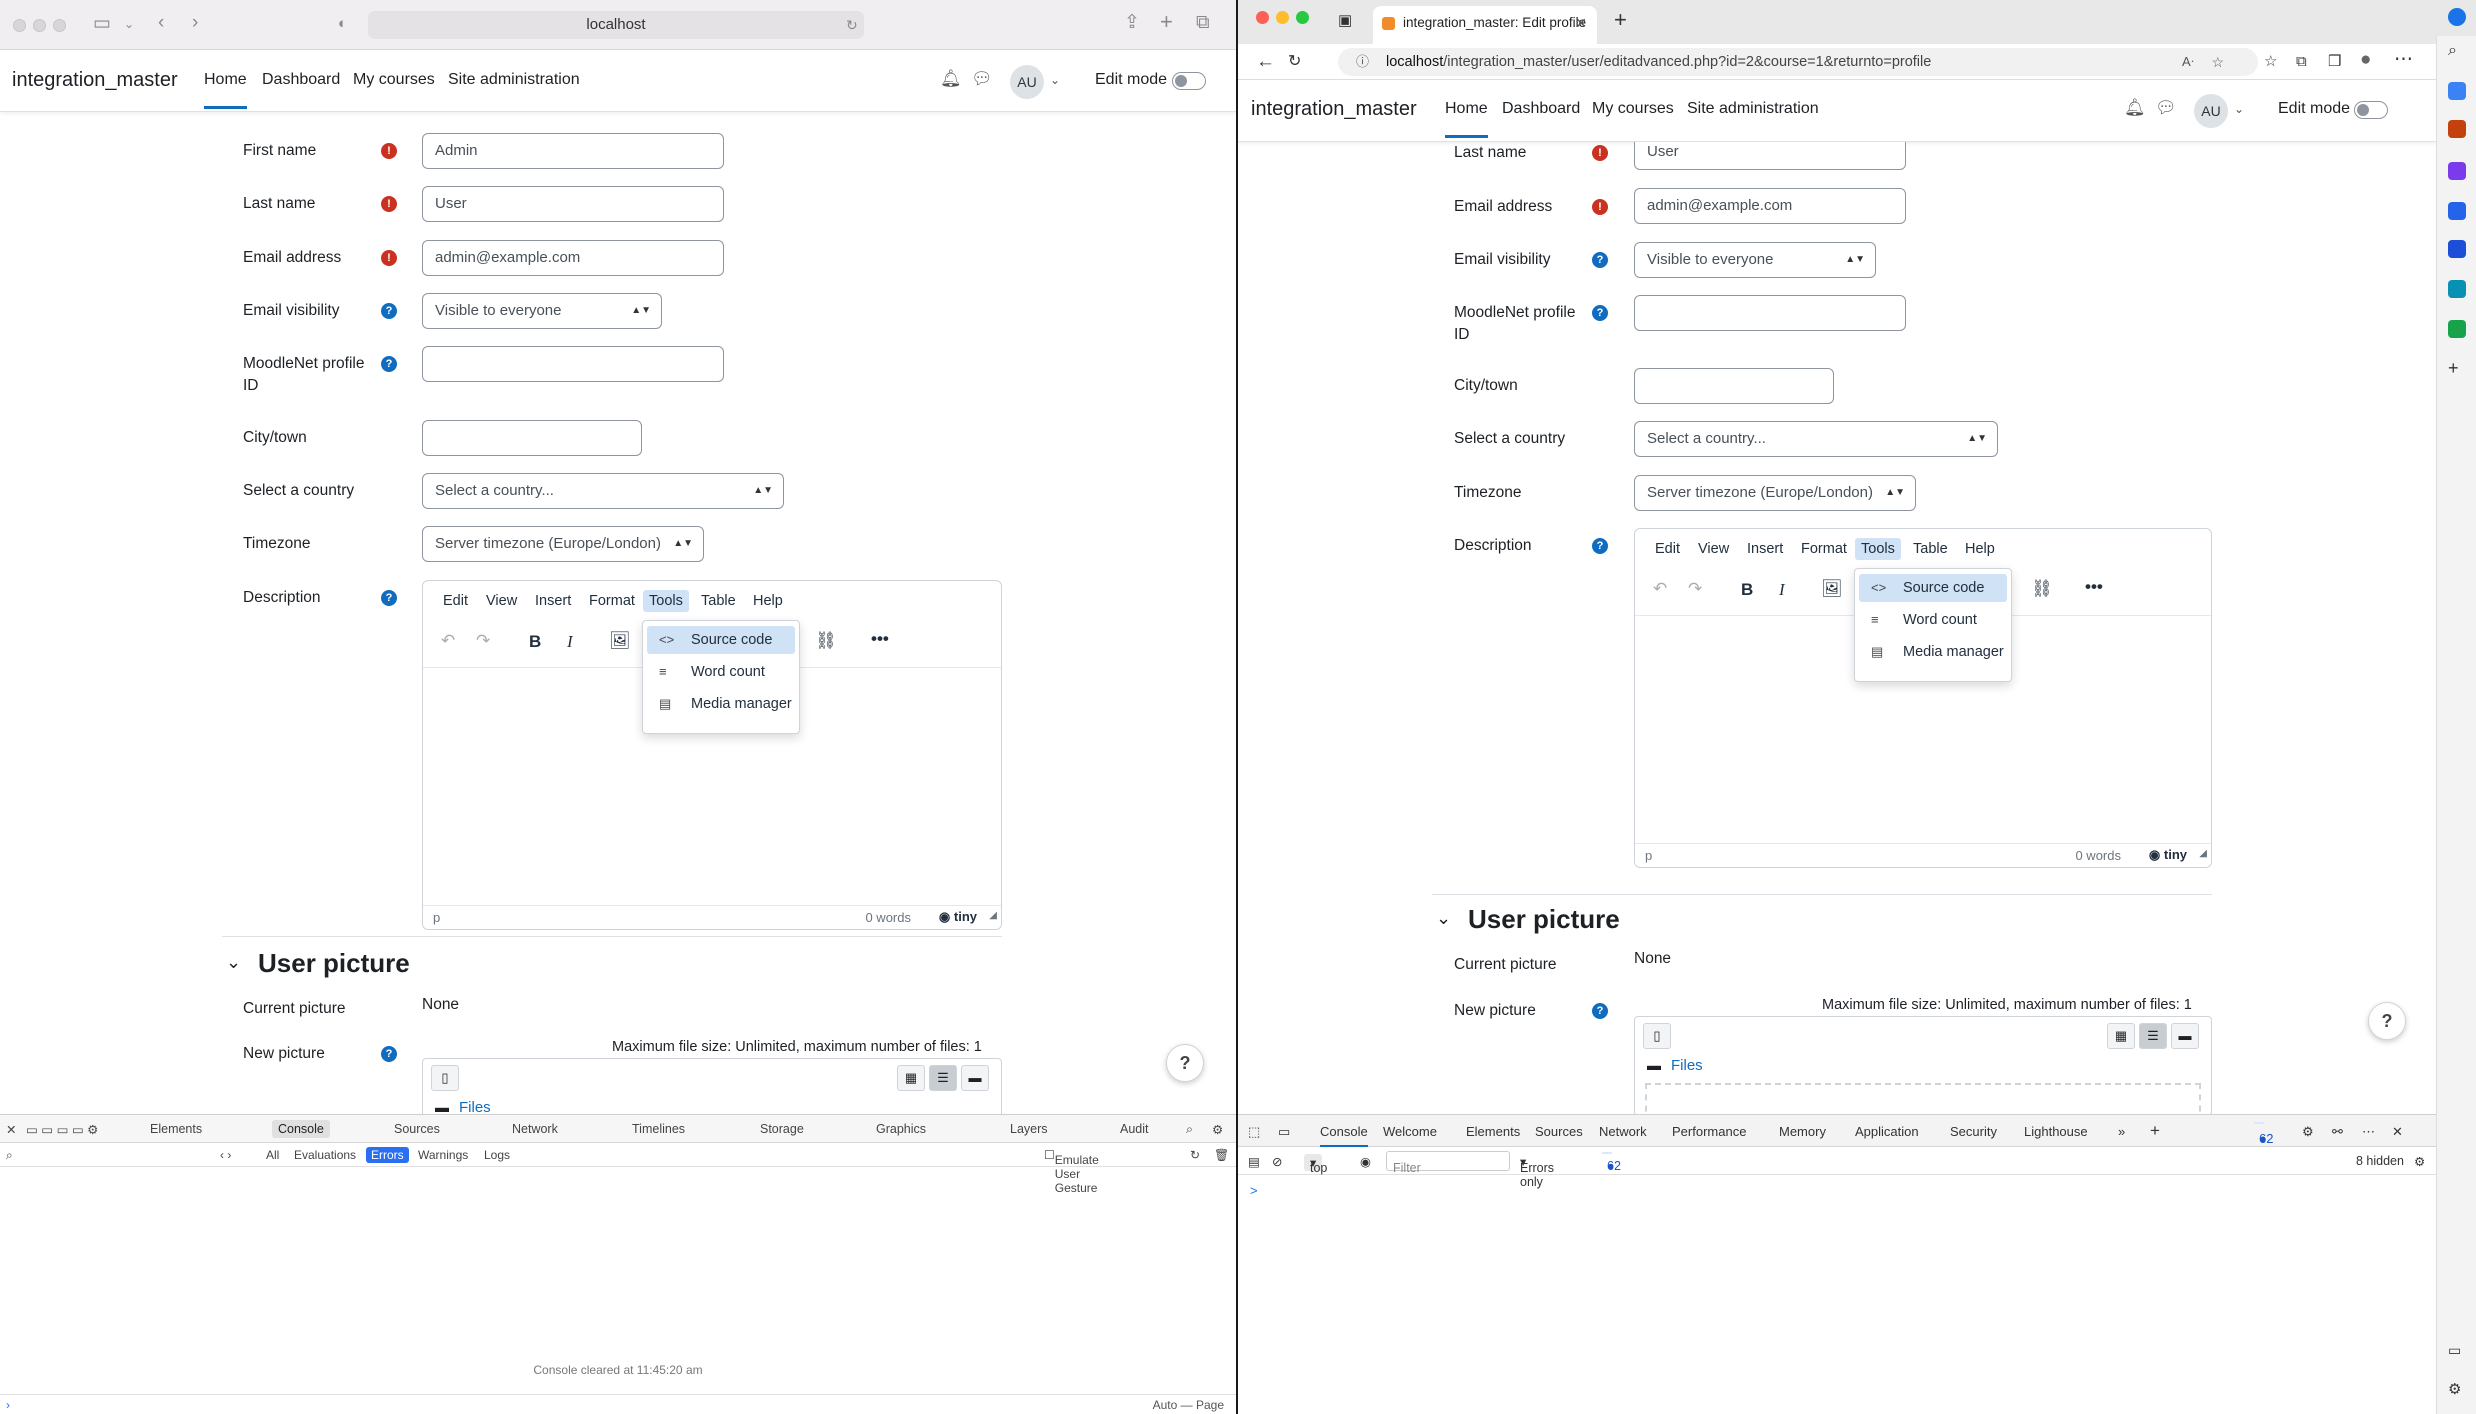 The height and width of the screenshot is (1414, 2476). Describe the element at coordinates (2457, 368) in the screenshot. I see `add-icon: +` at that location.